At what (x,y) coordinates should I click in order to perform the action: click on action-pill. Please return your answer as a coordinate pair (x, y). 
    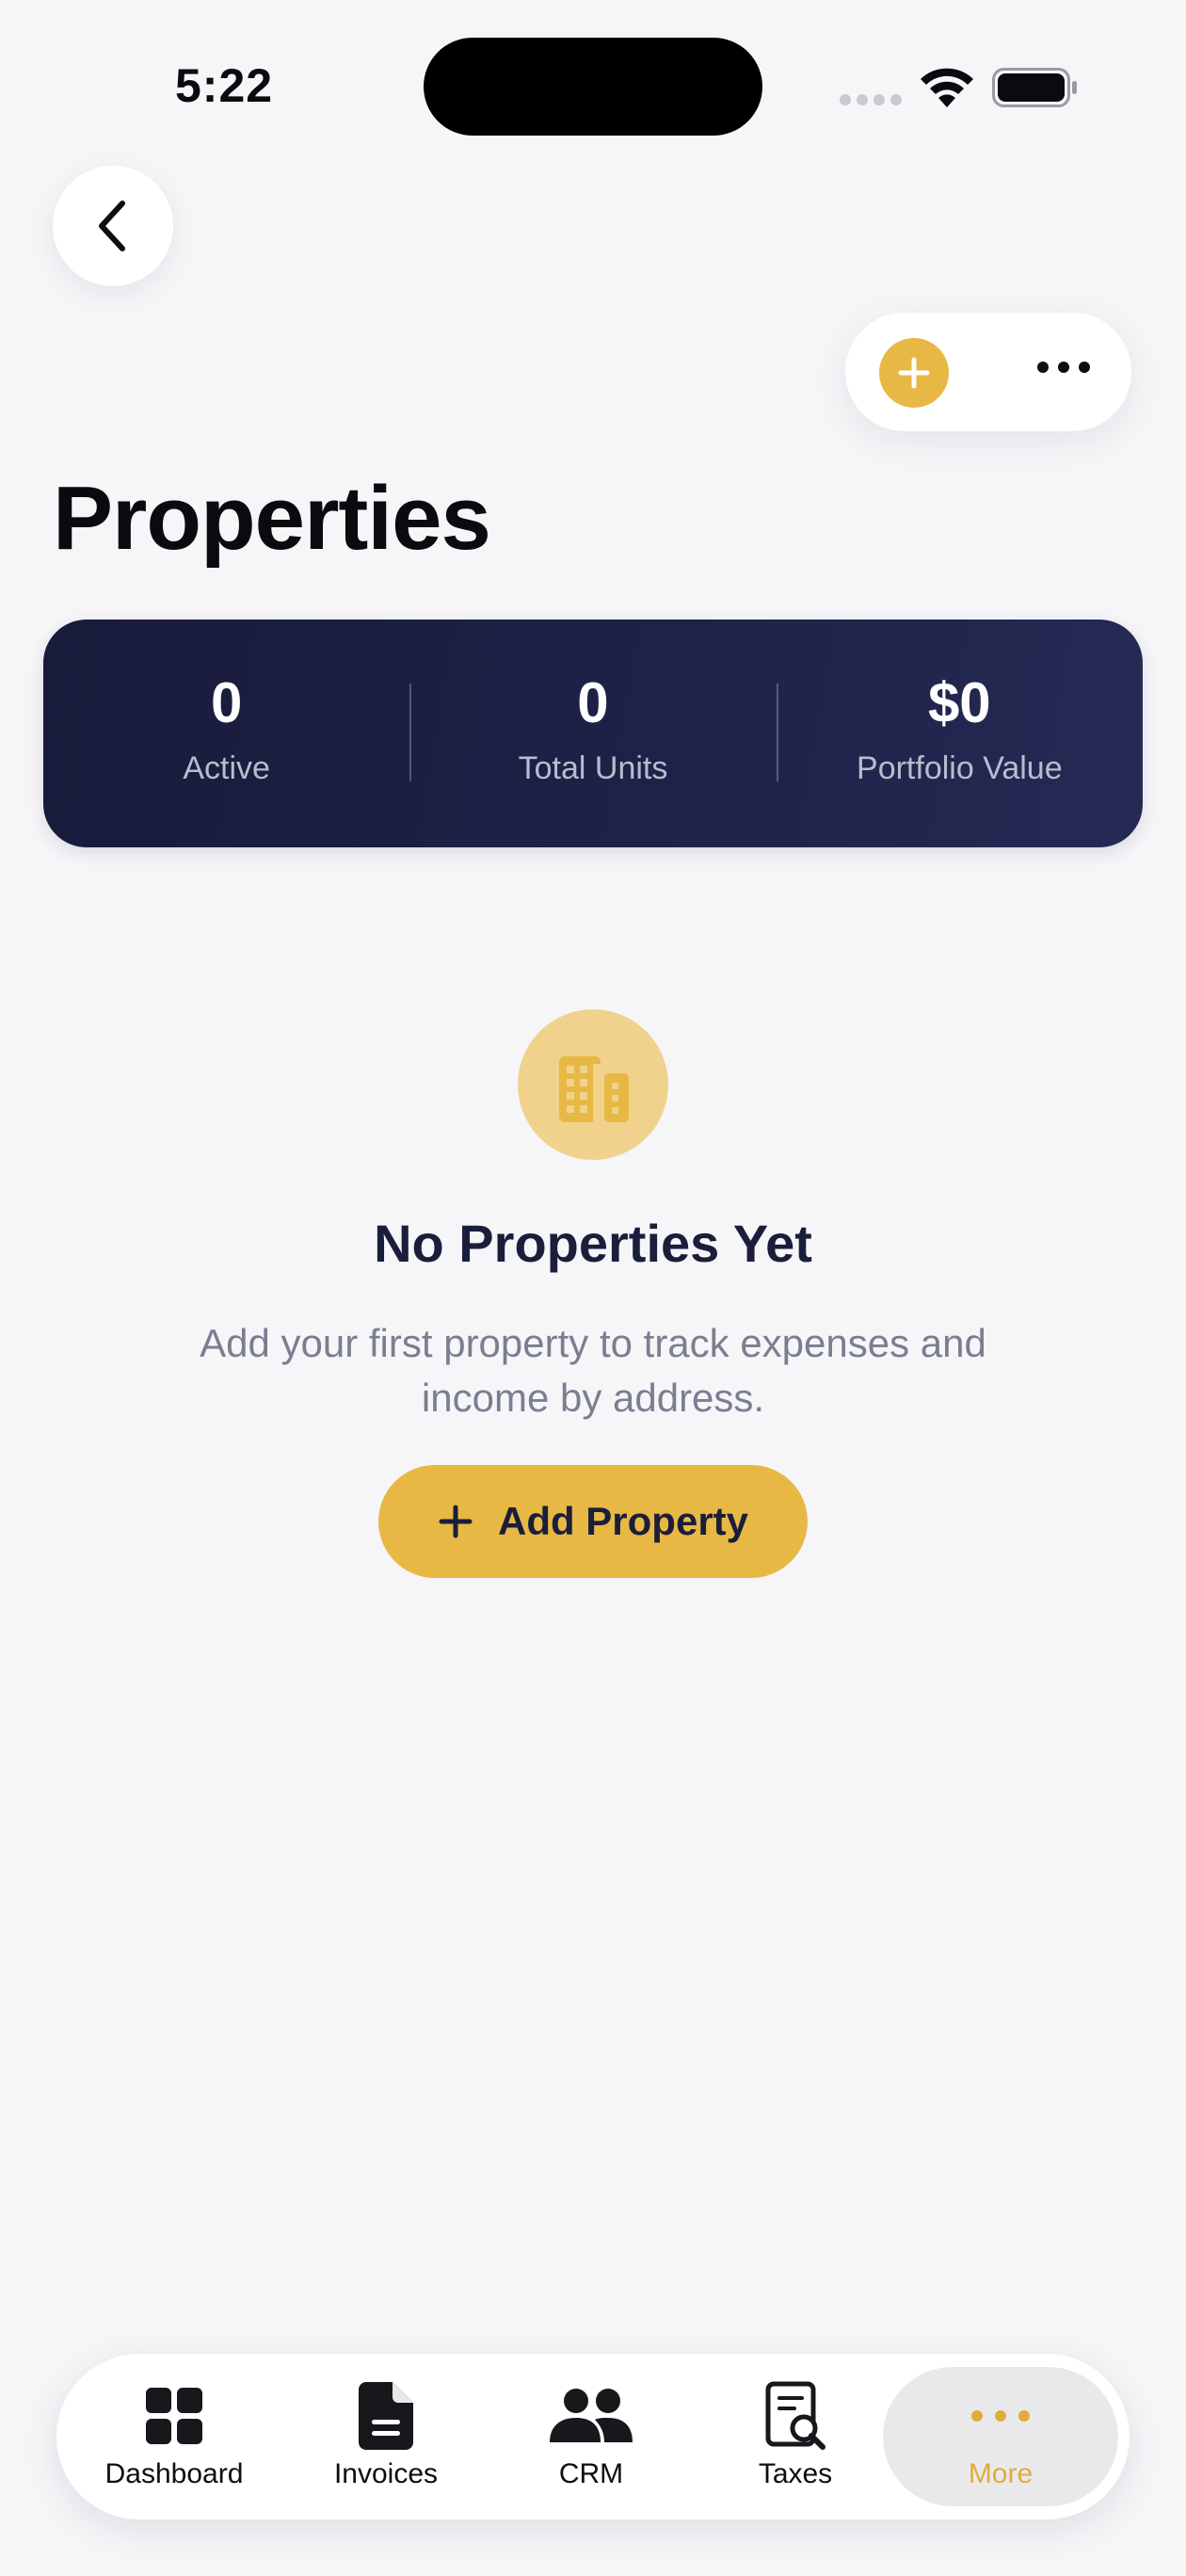
    Looking at the image, I should click on (988, 372).